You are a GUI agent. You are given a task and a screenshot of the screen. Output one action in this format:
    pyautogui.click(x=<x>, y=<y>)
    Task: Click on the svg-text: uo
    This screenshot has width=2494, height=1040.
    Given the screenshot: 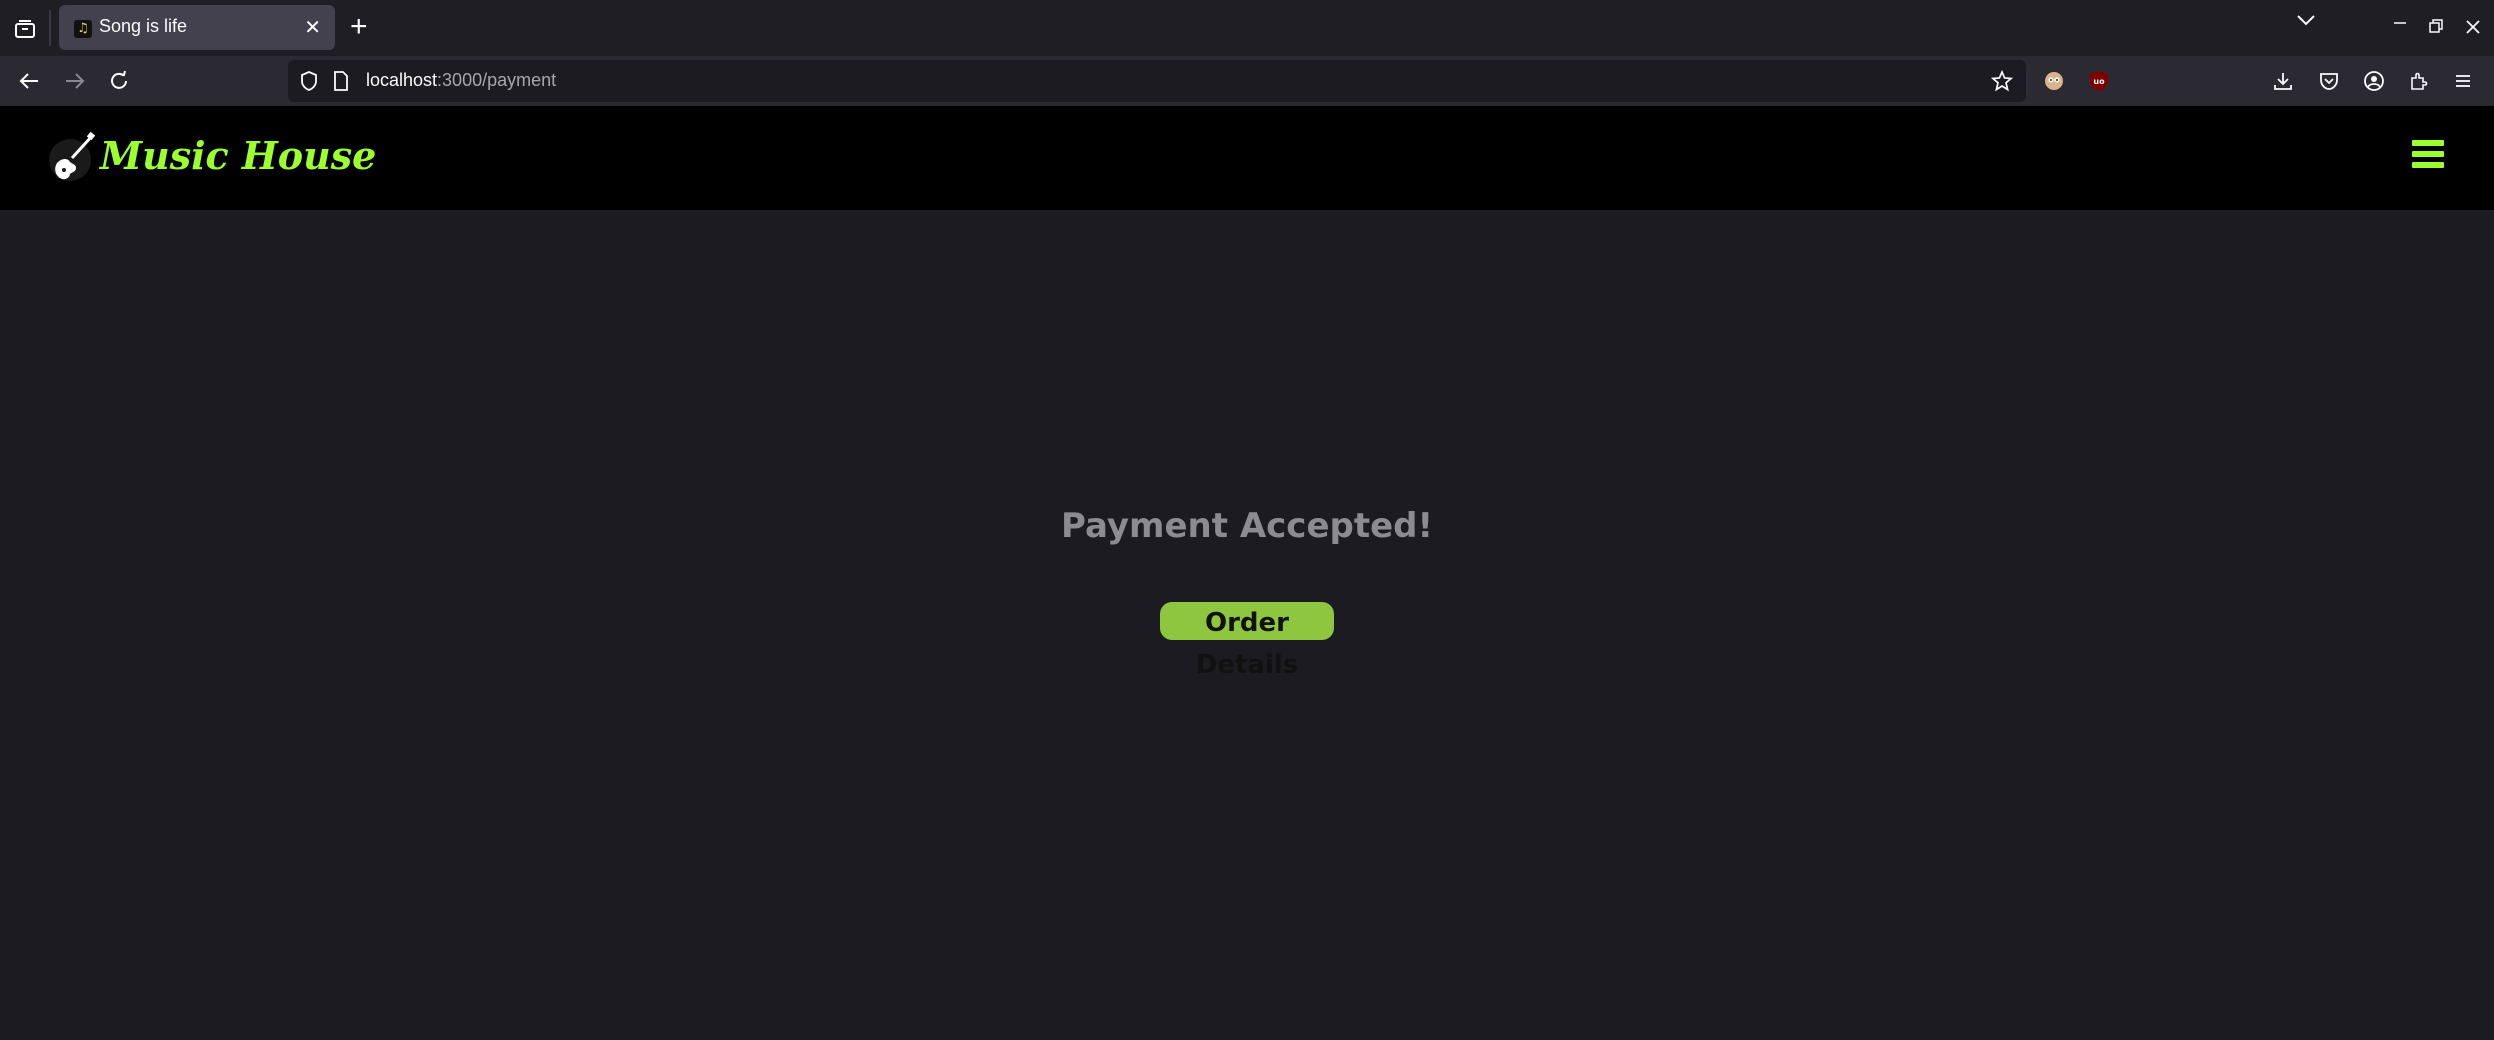 What is the action you would take?
    pyautogui.click(x=2099, y=81)
    